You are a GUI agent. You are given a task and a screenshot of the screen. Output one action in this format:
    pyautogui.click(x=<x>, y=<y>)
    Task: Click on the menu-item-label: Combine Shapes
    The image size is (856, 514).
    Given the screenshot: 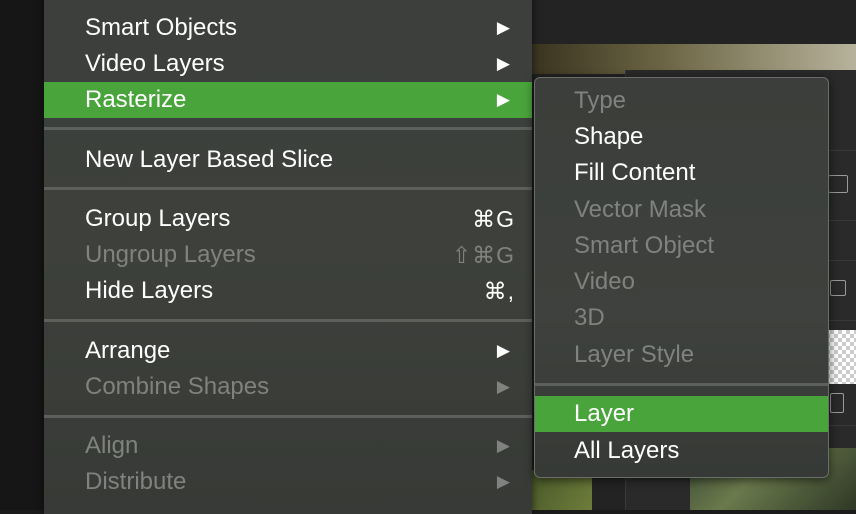 What is the action you would take?
    pyautogui.click(x=177, y=386)
    